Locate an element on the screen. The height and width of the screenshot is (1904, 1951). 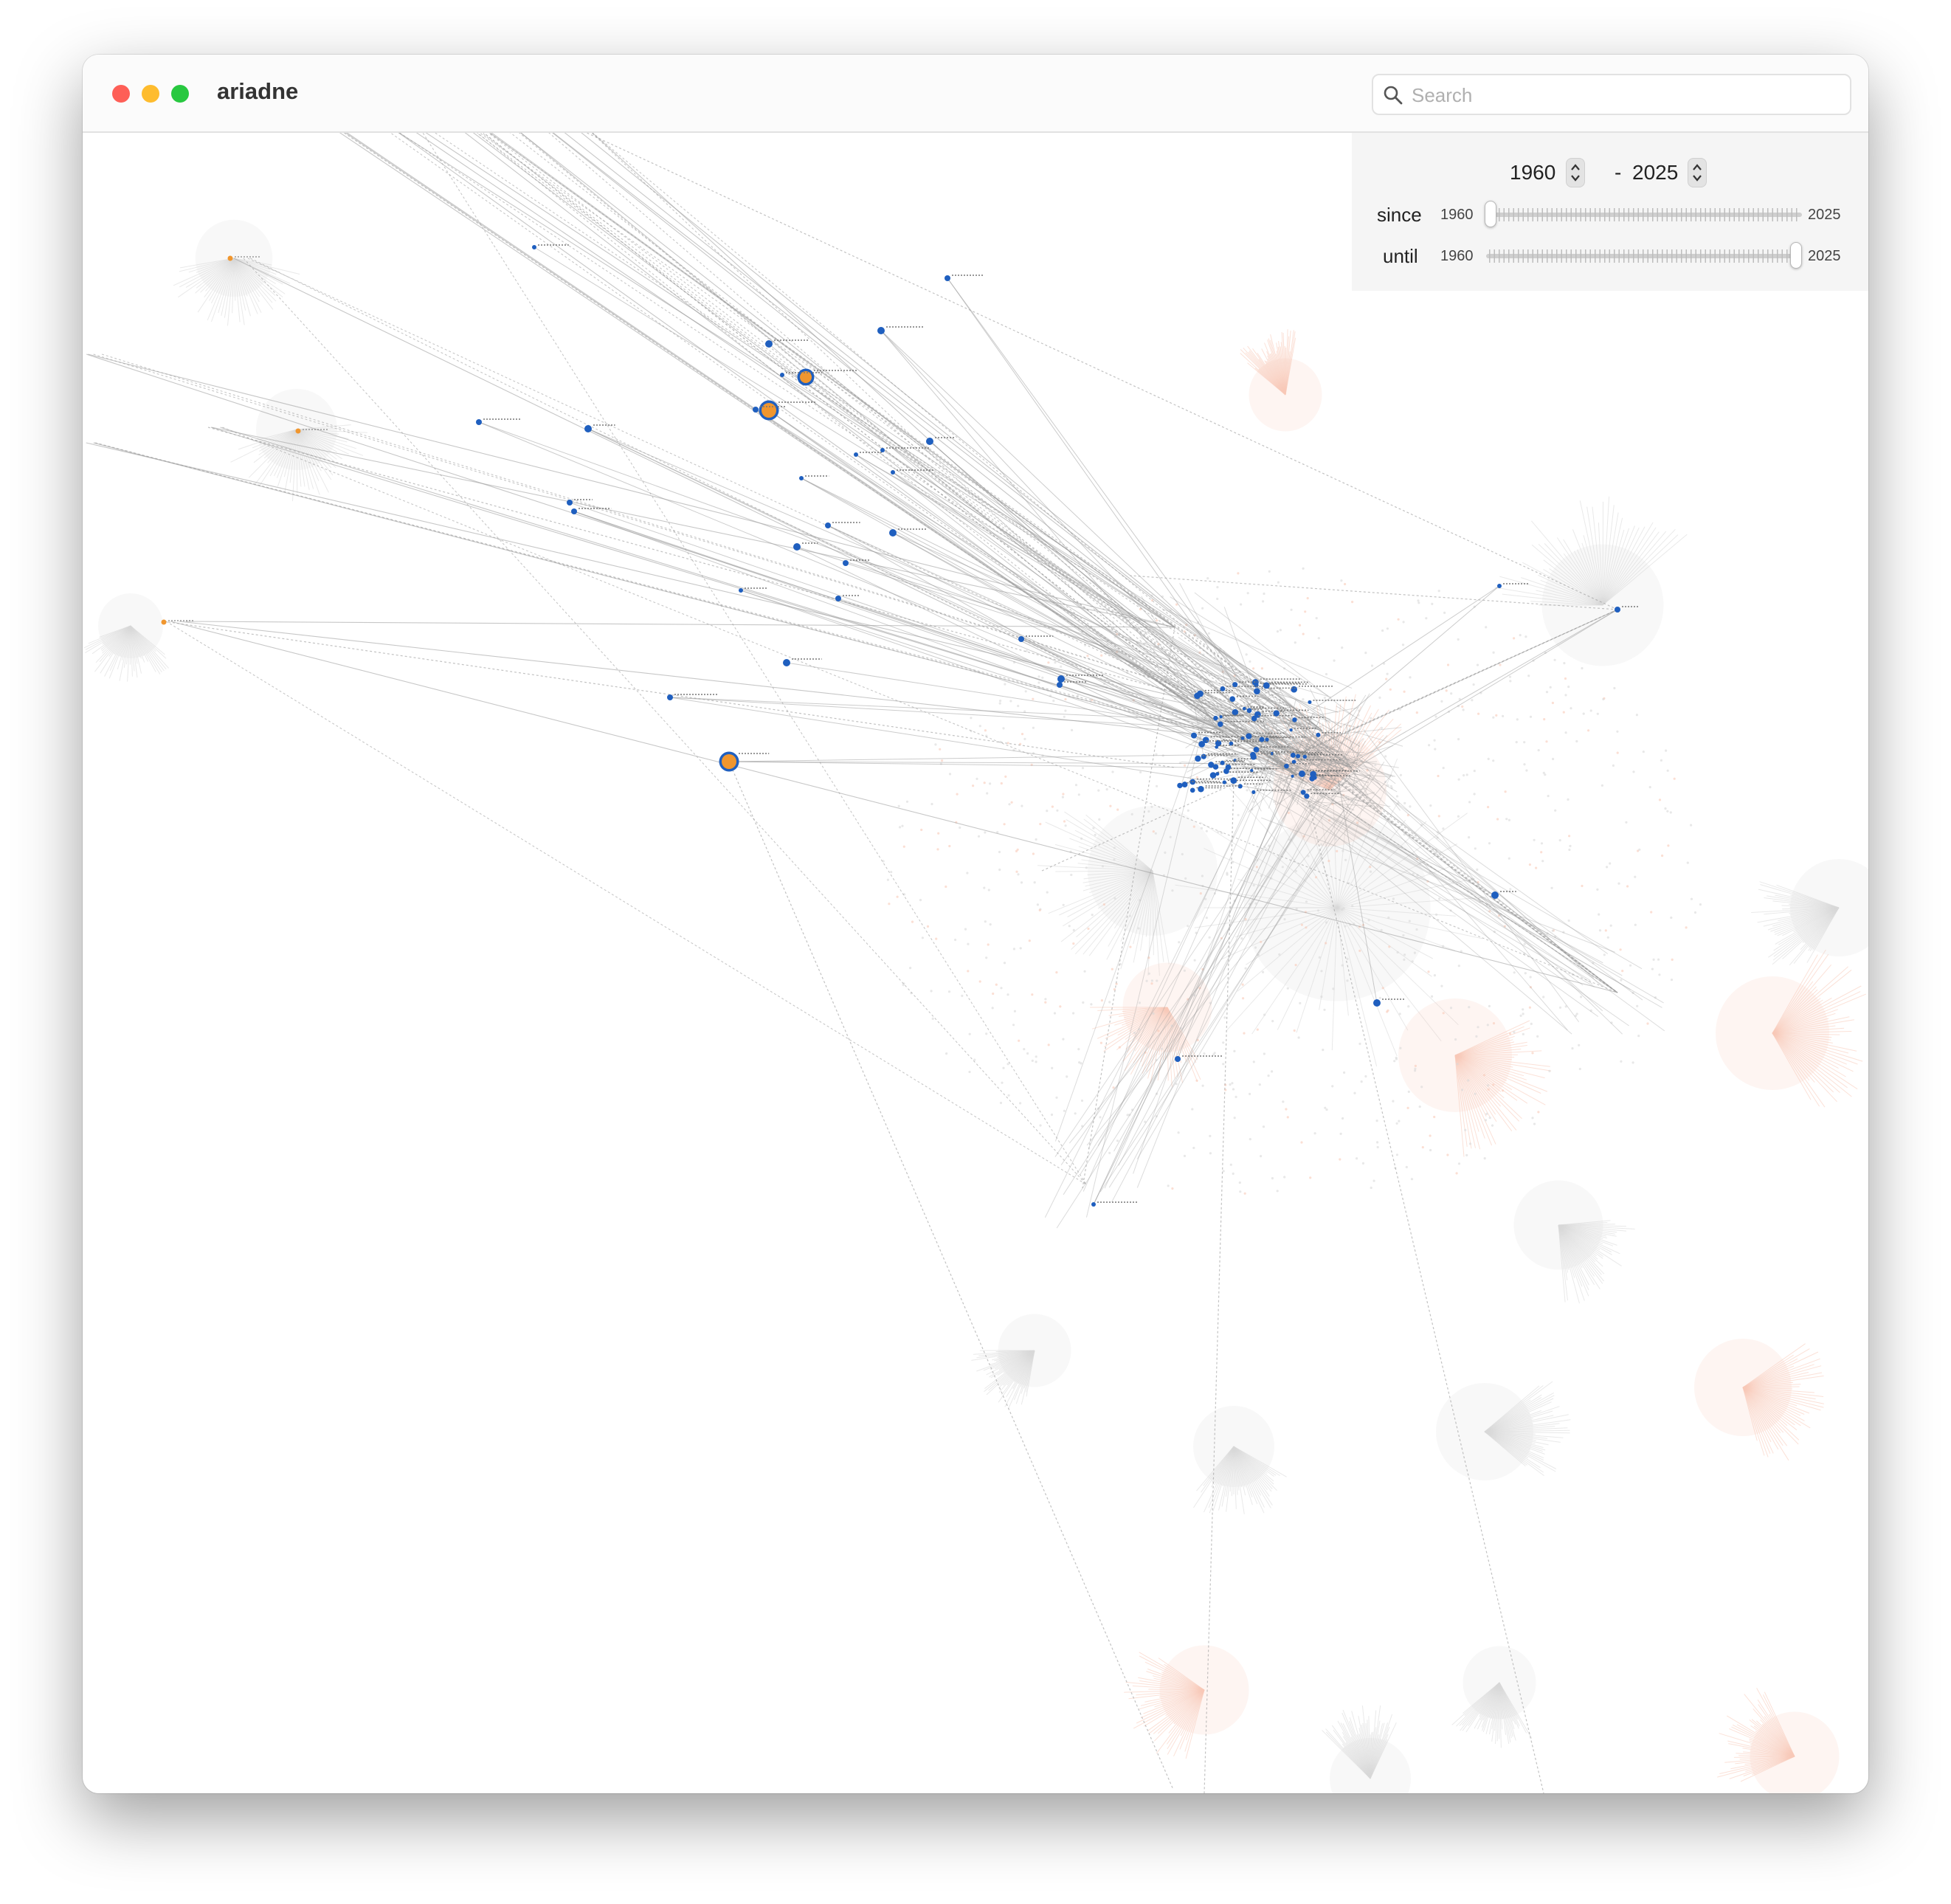
to-year-stepper is located at coordinates (1698, 173).